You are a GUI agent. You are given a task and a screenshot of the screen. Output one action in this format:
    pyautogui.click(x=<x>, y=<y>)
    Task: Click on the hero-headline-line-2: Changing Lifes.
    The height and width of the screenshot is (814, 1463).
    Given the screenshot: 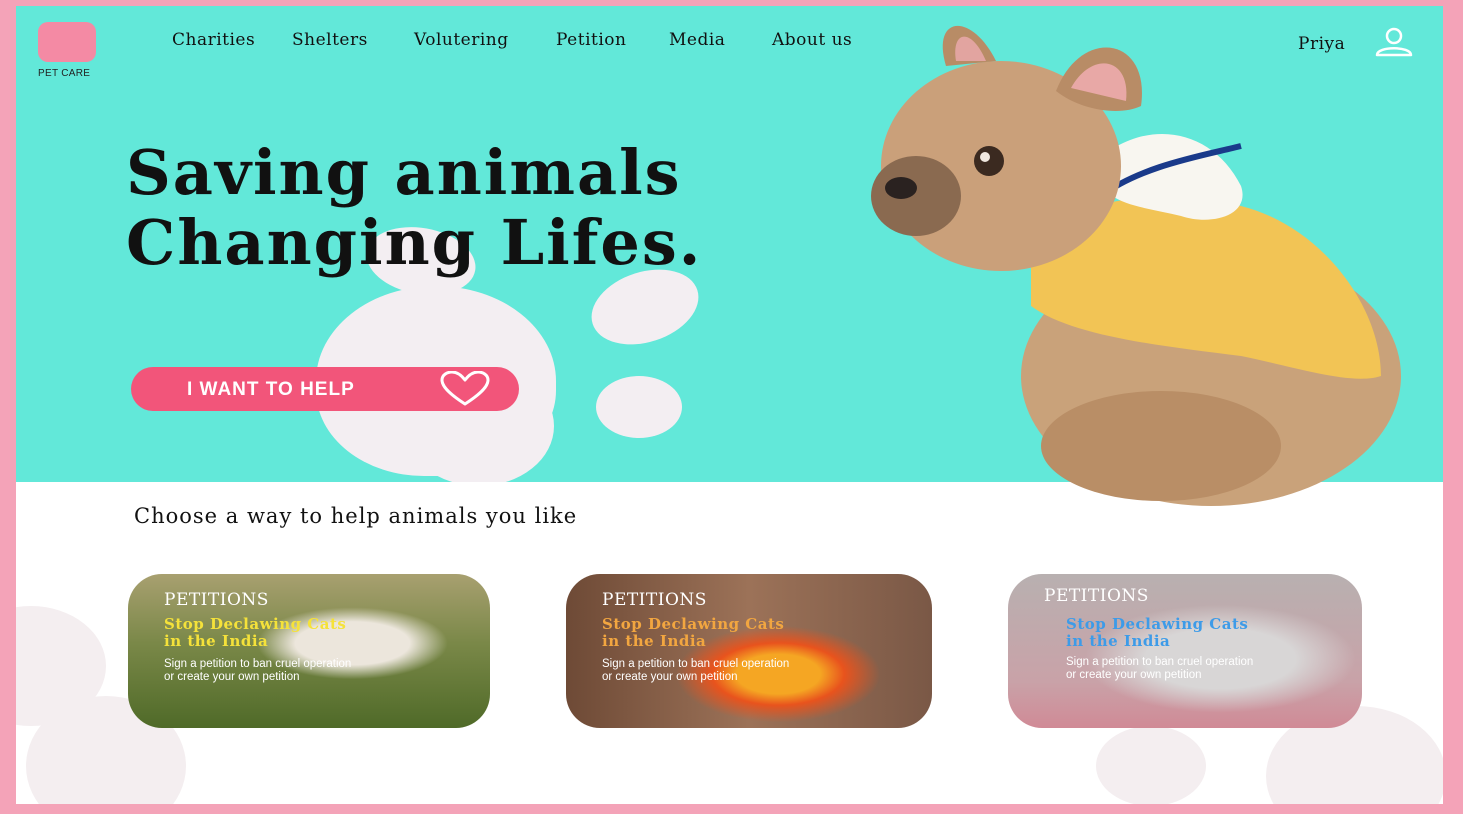 What is the action you would take?
    pyautogui.click(x=414, y=242)
    